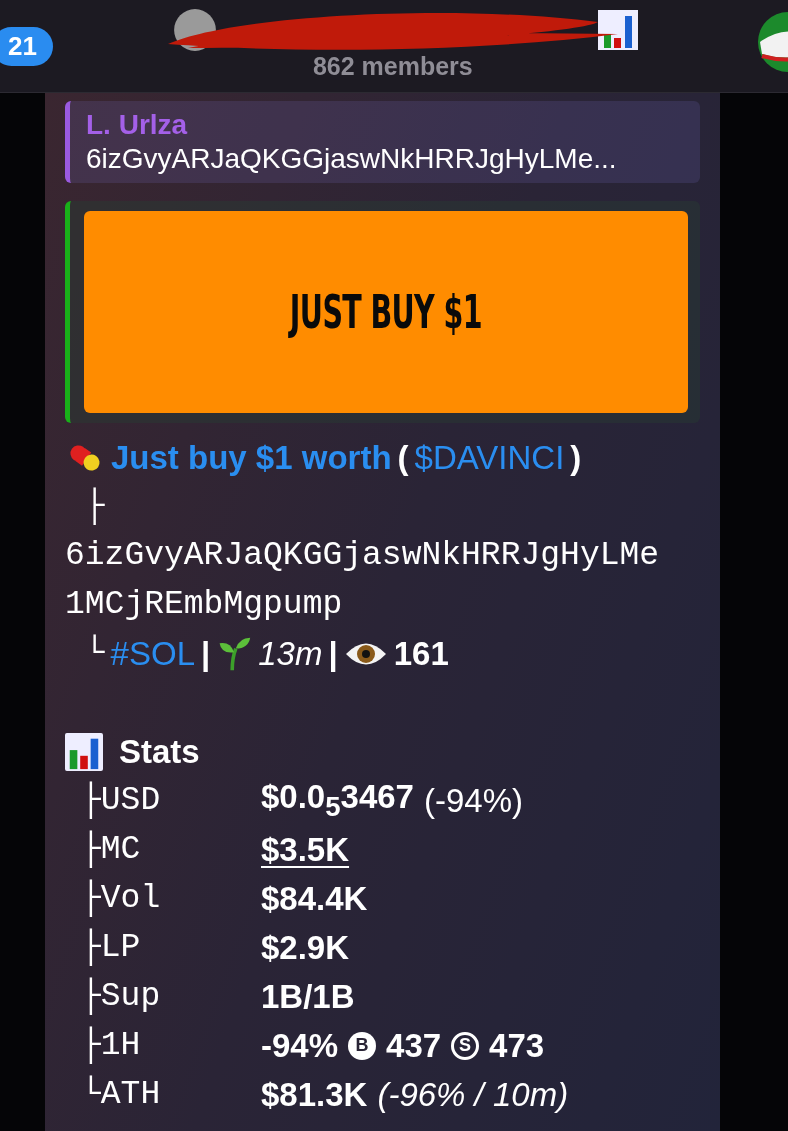  Describe the element at coordinates (362, 1045) in the screenshot. I see `buys-badge: B` at that location.